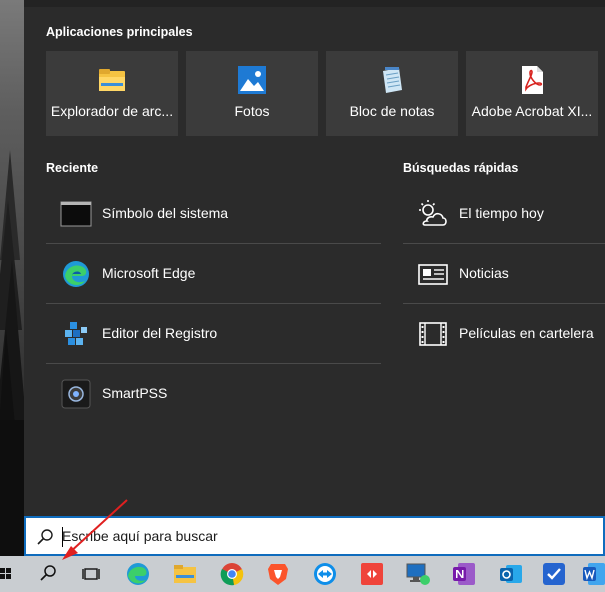 Image resolution: width=605 pixels, height=592 pixels. What do you see at coordinates (532, 80) in the screenshot?
I see `adobe-acrobat-icon` at bounding box center [532, 80].